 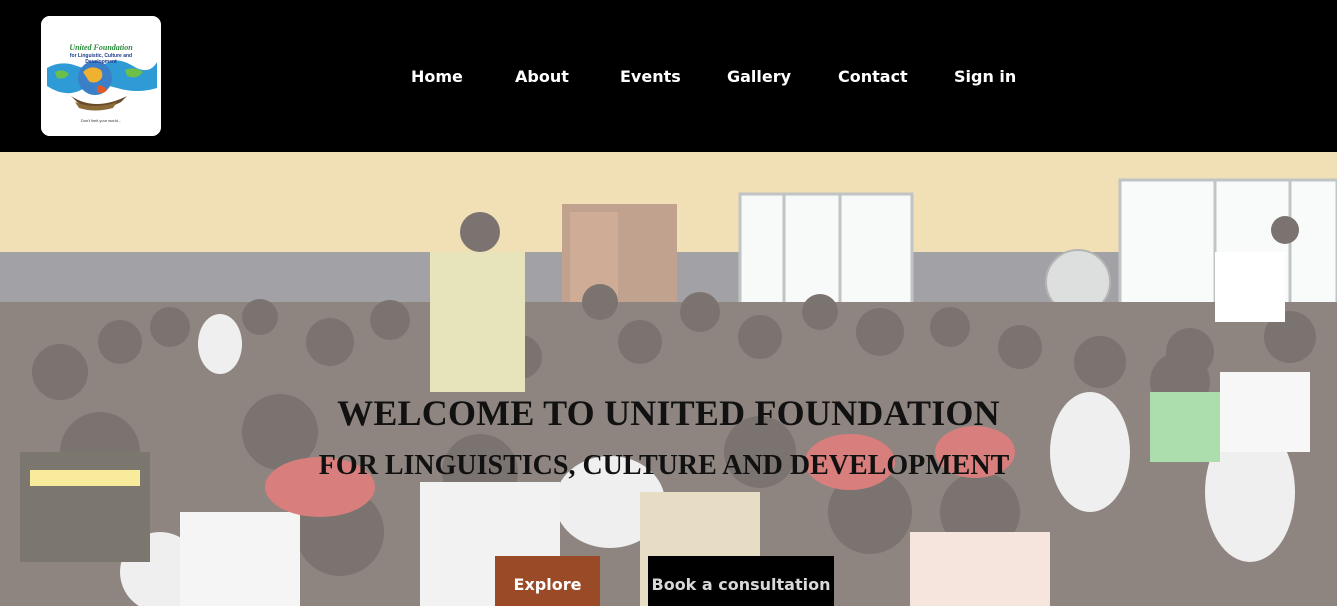 What do you see at coordinates (873, 77) in the screenshot?
I see `nav-item-contact: Contact` at bounding box center [873, 77].